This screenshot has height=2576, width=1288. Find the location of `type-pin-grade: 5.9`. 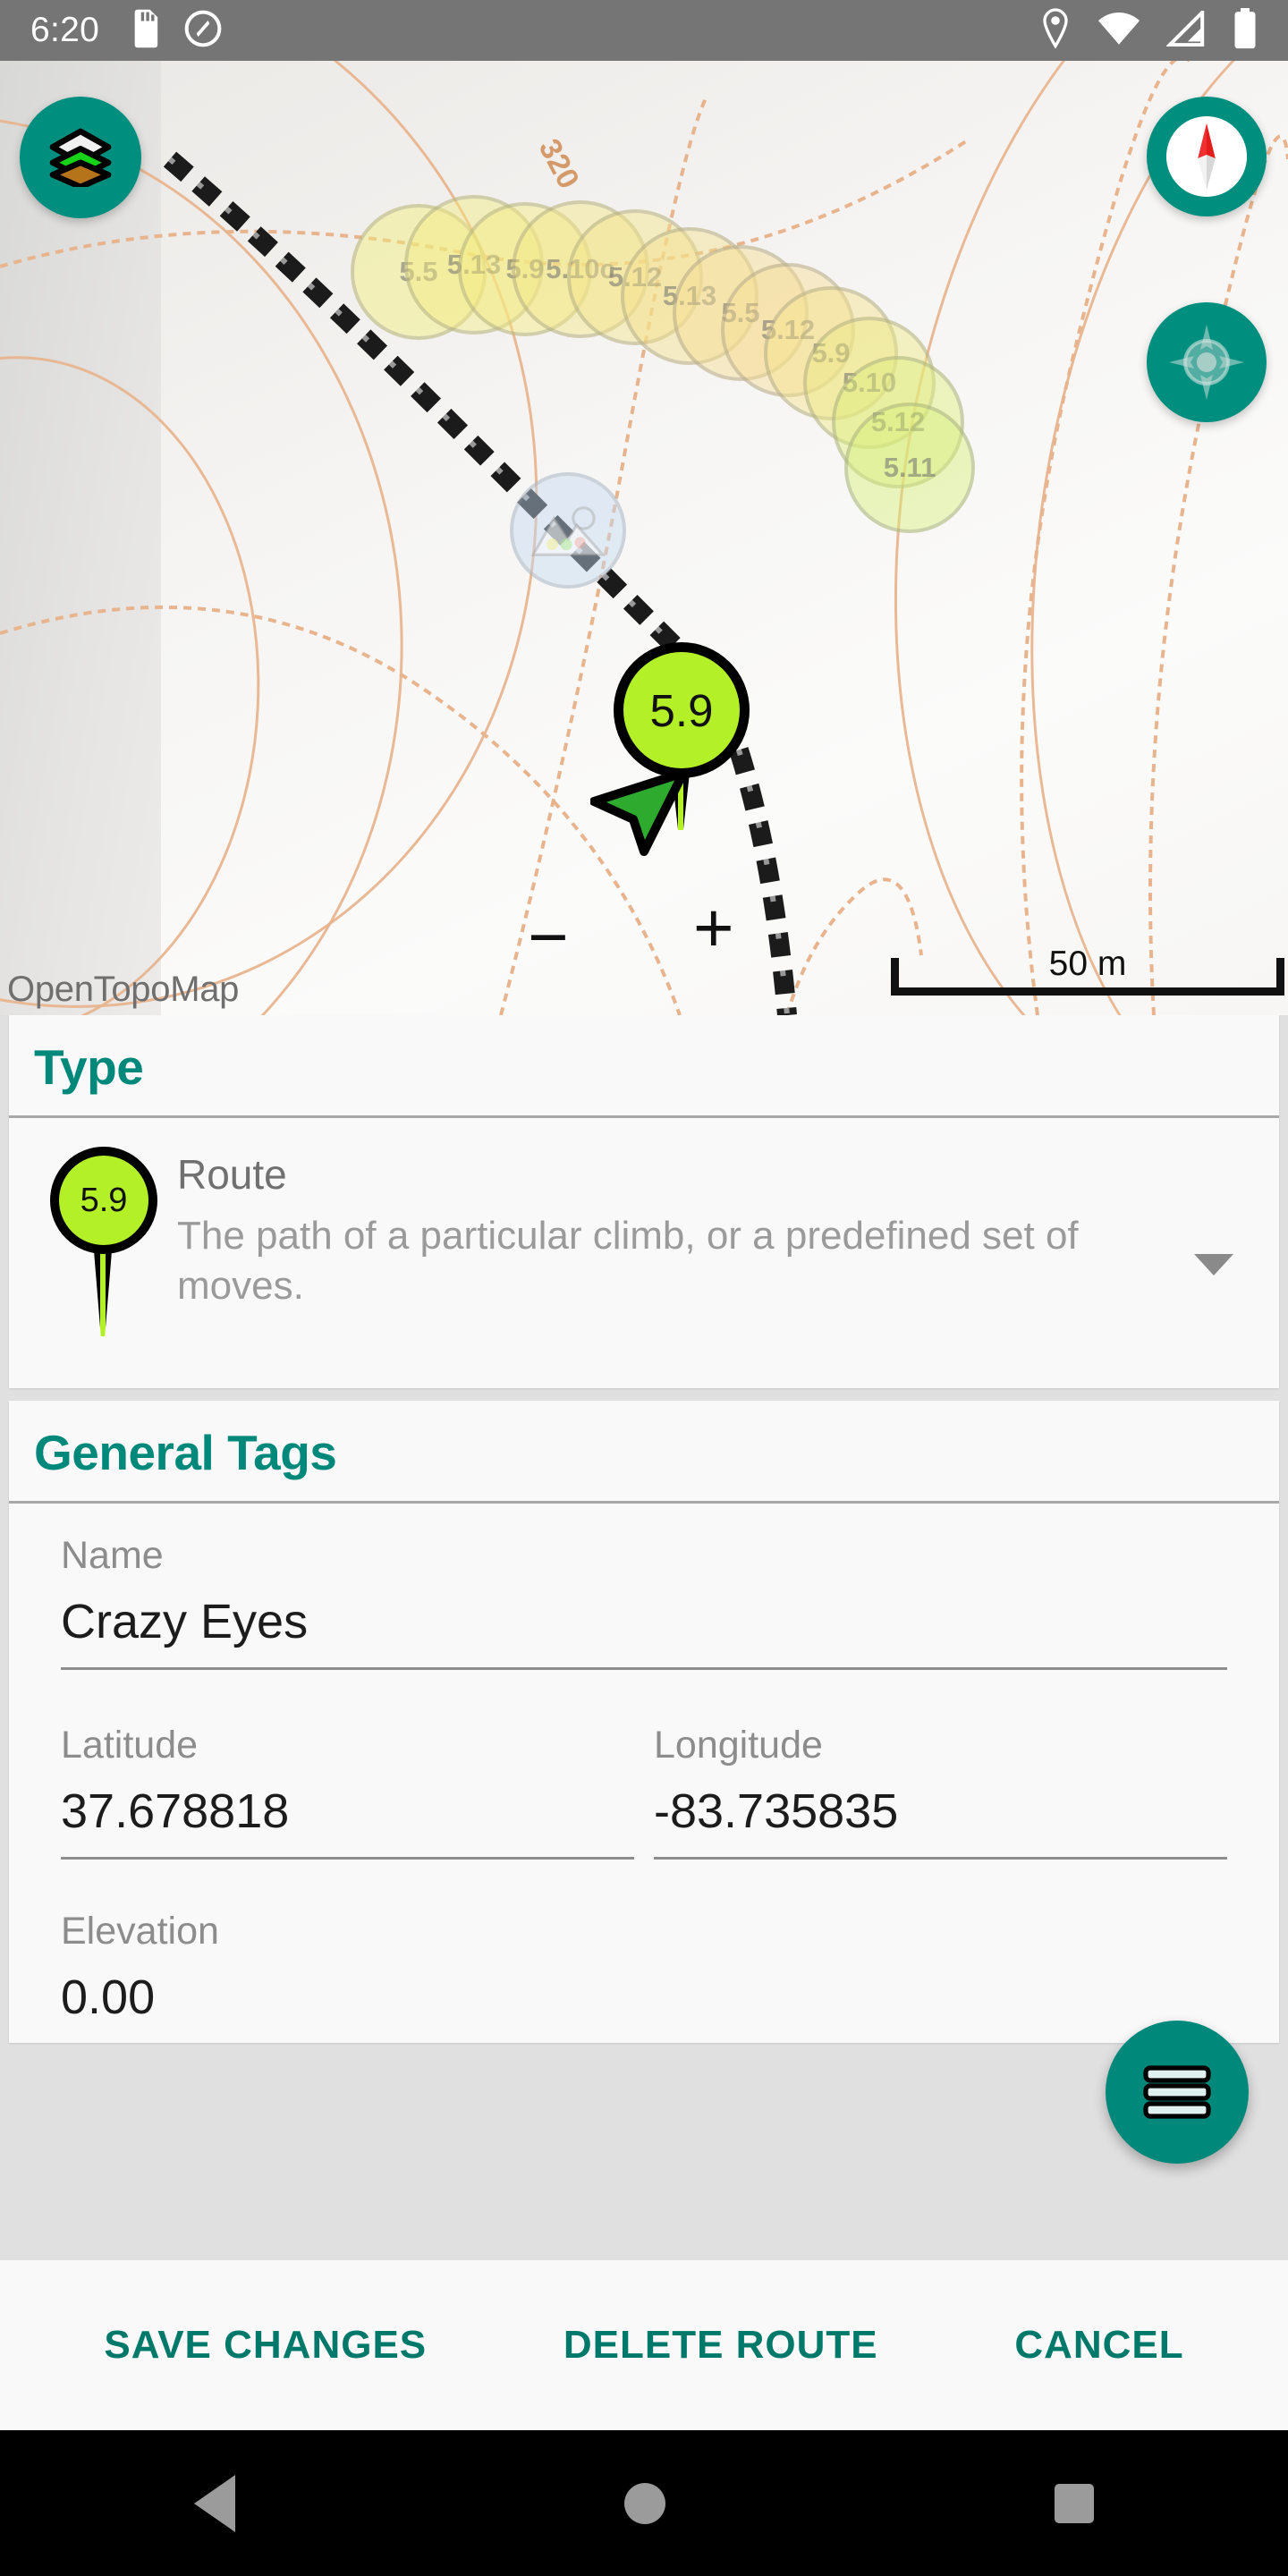

type-pin-grade: 5.9 is located at coordinates (103, 1200).